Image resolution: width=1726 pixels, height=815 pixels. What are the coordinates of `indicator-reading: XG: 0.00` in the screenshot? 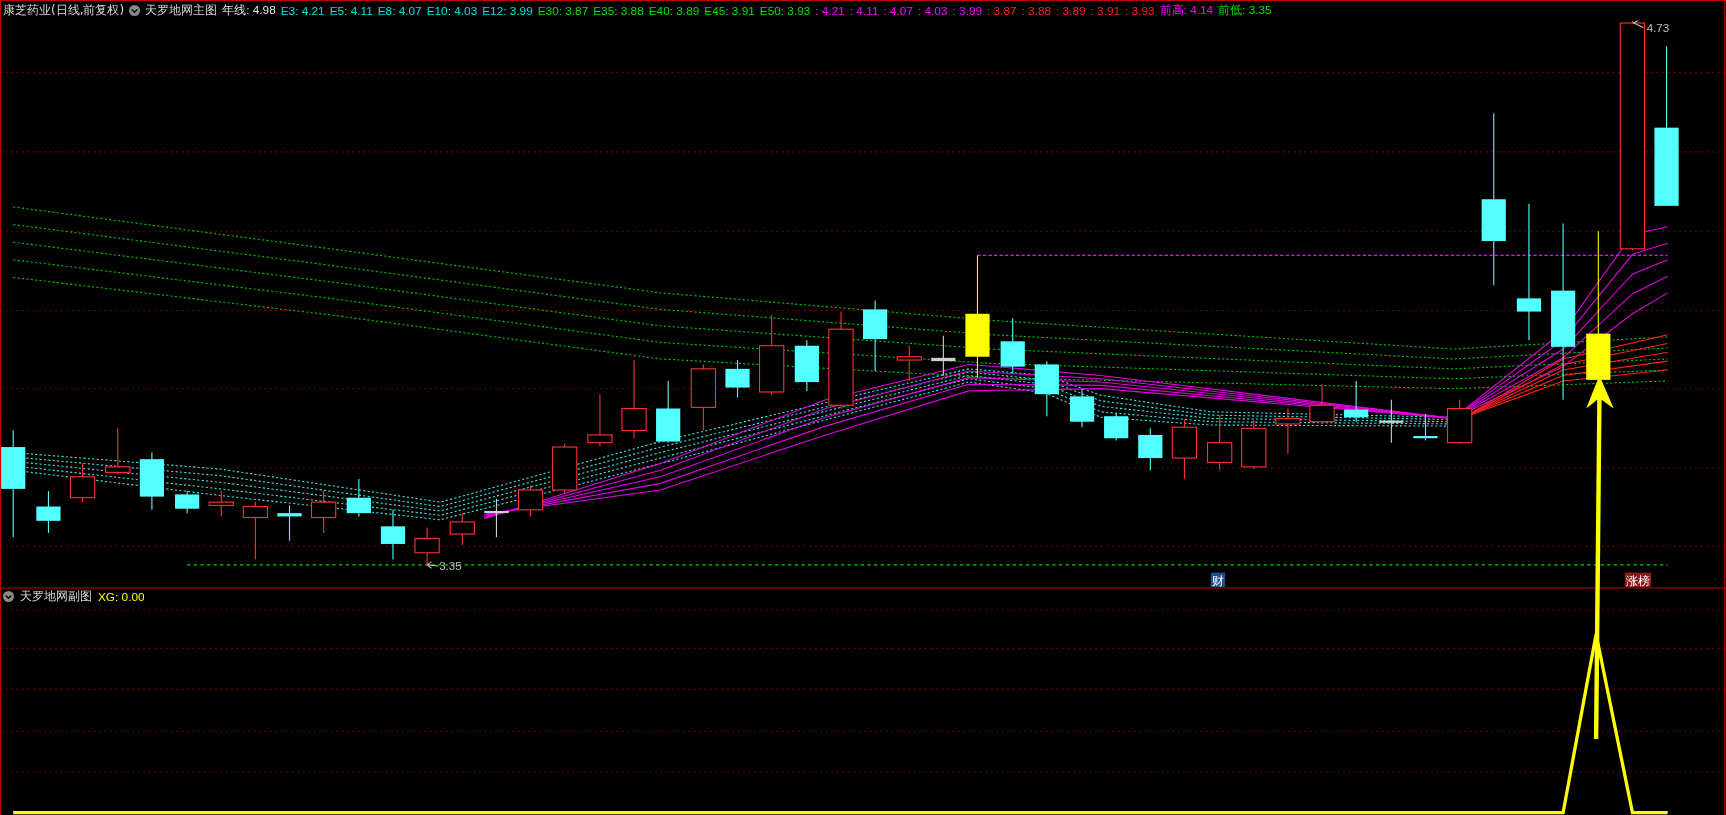 It's located at (121, 596).